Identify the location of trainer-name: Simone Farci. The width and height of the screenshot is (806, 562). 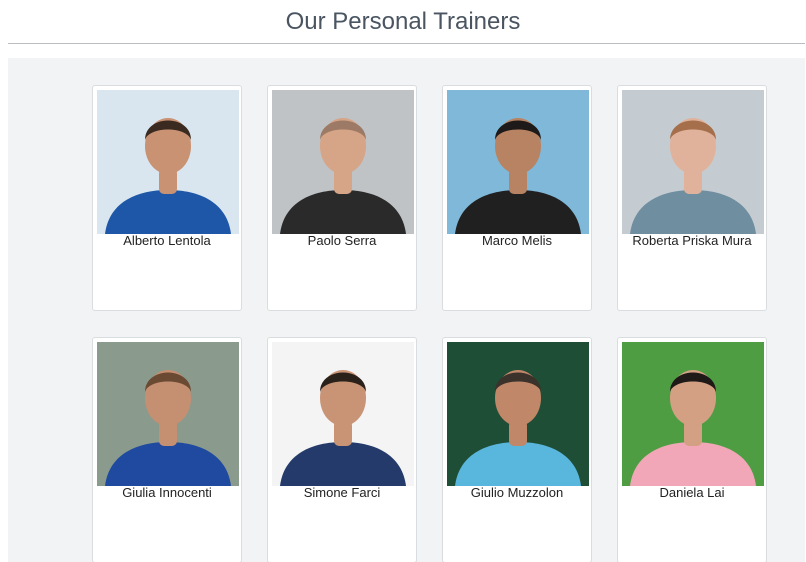
(342, 492).